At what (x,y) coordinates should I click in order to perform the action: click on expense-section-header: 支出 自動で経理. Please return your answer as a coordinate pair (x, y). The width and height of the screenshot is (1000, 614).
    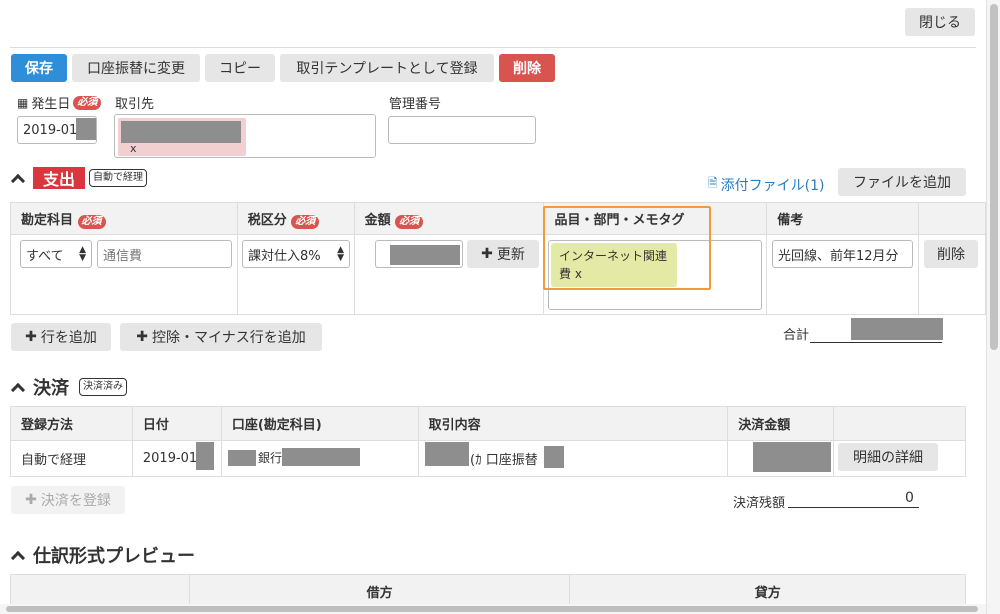
    Looking at the image, I should click on (79, 178).